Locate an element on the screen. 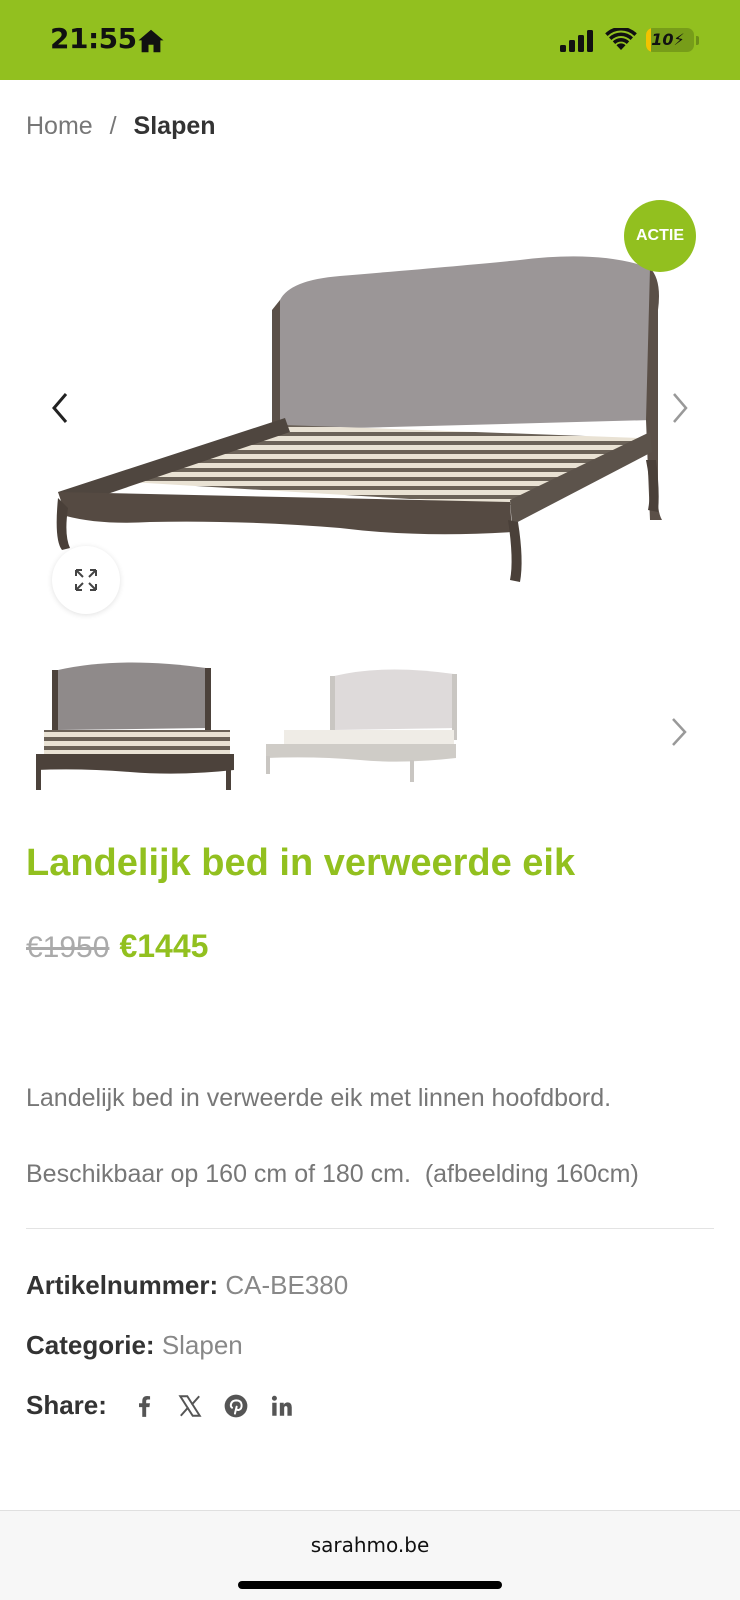 This screenshot has width=740, height=1600. divider is located at coordinates (370, 1228).